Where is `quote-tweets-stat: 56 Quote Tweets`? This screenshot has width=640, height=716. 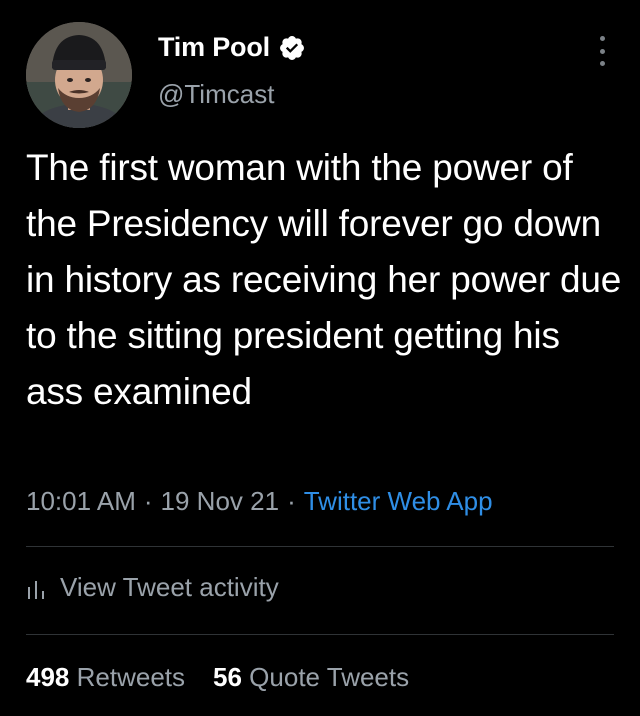 quote-tweets-stat: 56 Quote Tweets is located at coordinates (311, 677).